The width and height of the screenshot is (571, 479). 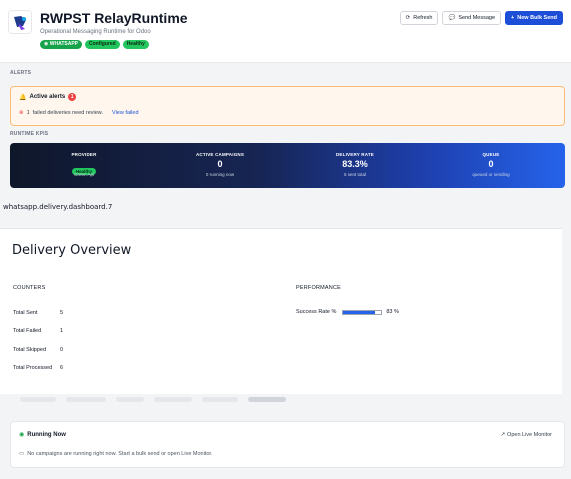 I want to click on running-now-title-text: Running Now, so click(x=46, y=434).